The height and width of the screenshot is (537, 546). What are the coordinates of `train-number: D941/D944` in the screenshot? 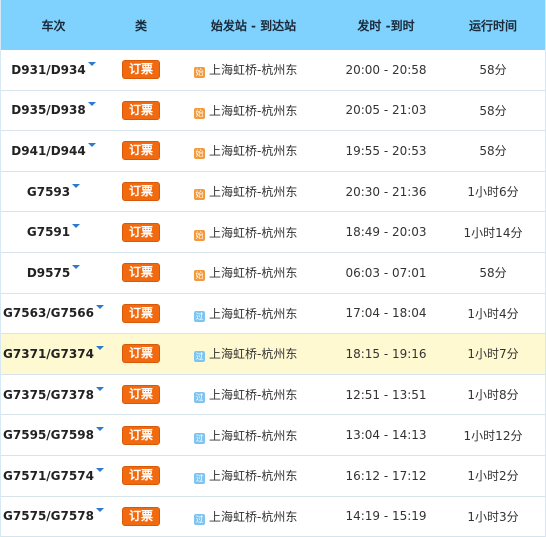 It's located at (48, 151).